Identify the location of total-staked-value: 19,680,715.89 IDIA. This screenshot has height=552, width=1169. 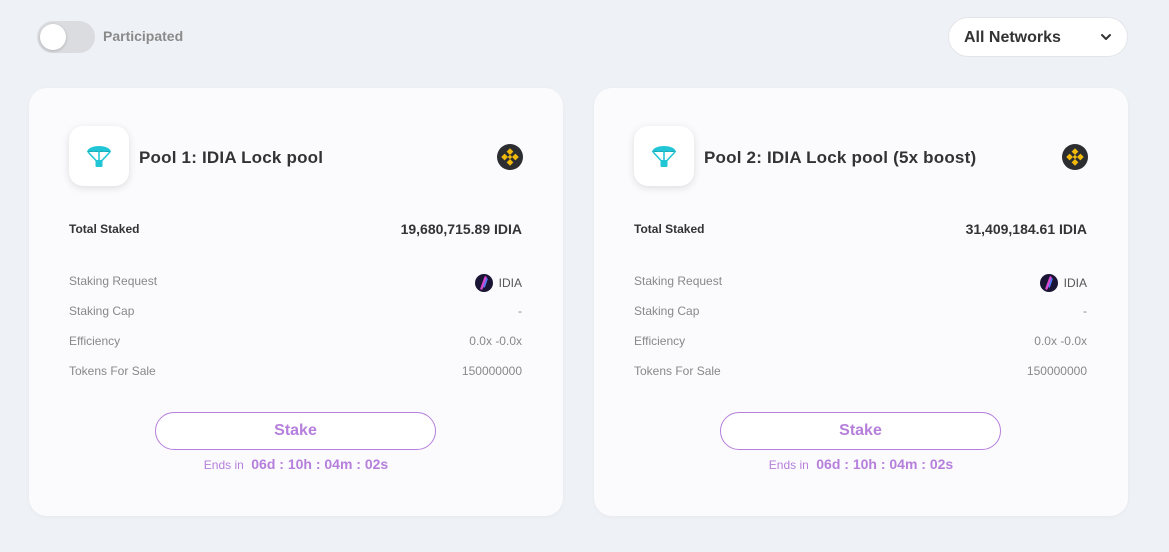
(461, 229).